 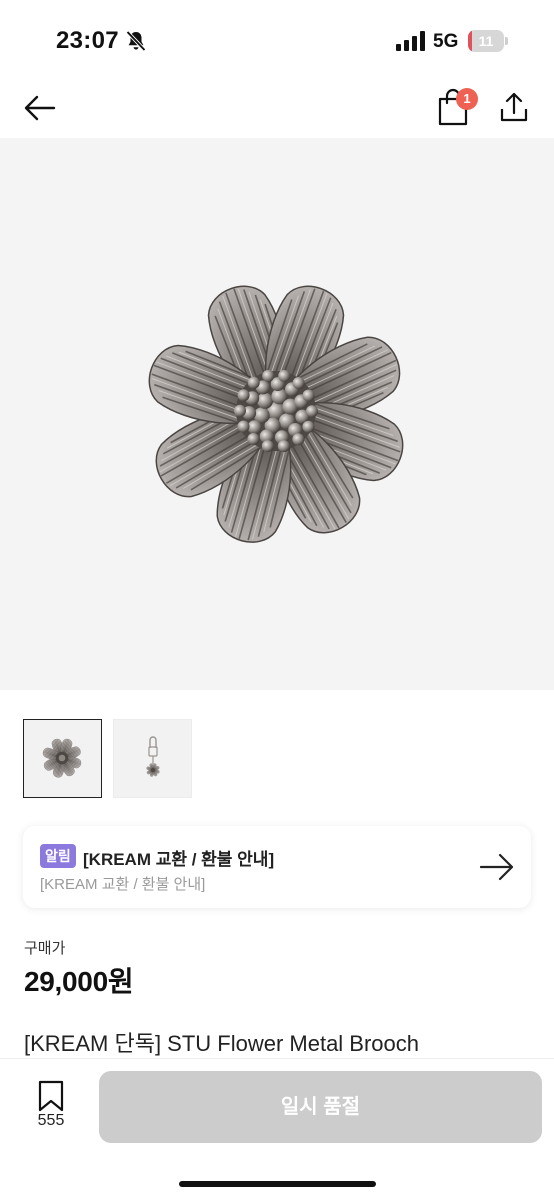 What do you see at coordinates (51, 1120) in the screenshot?
I see `wishlist-count: 555` at bounding box center [51, 1120].